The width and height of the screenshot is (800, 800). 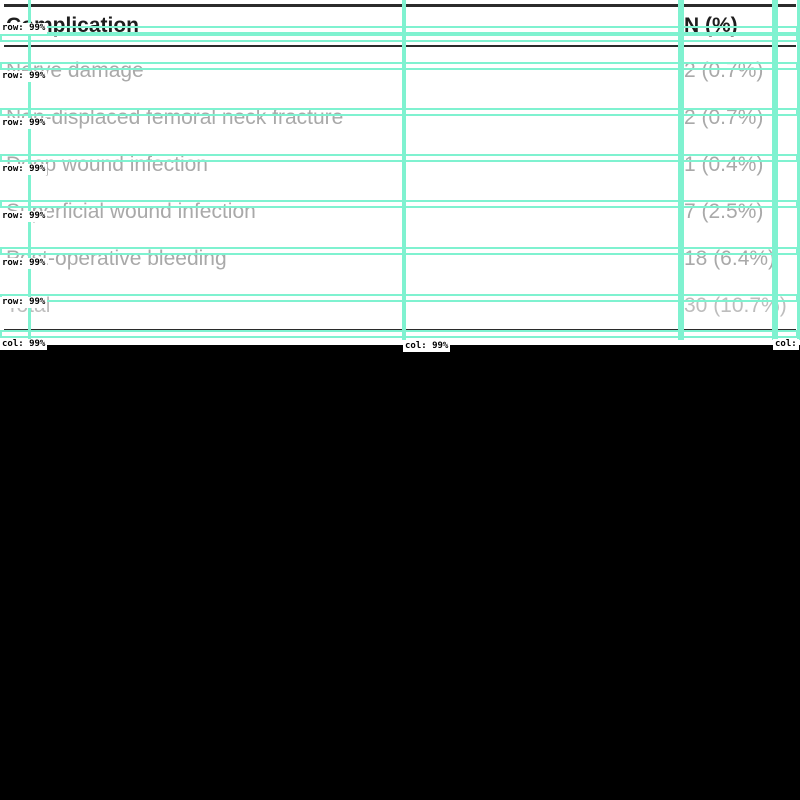 What do you see at coordinates (724, 211) in the screenshot?
I see `row-value: 7 (2.5%)` at bounding box center [724, 211].